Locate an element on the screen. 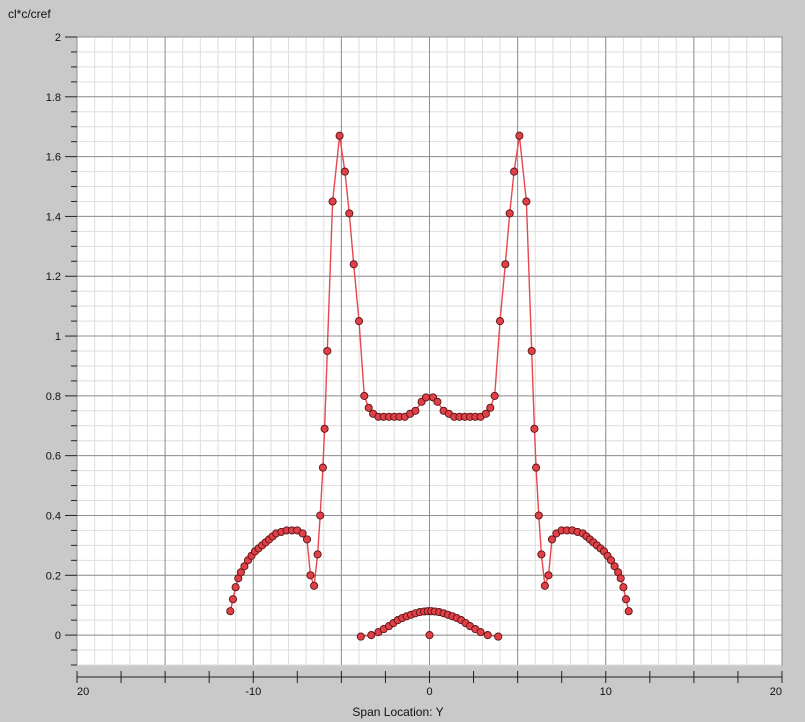 This screenshot has height=722, width=805. y-tick-label: 2 is located at coordinates (58, 38).